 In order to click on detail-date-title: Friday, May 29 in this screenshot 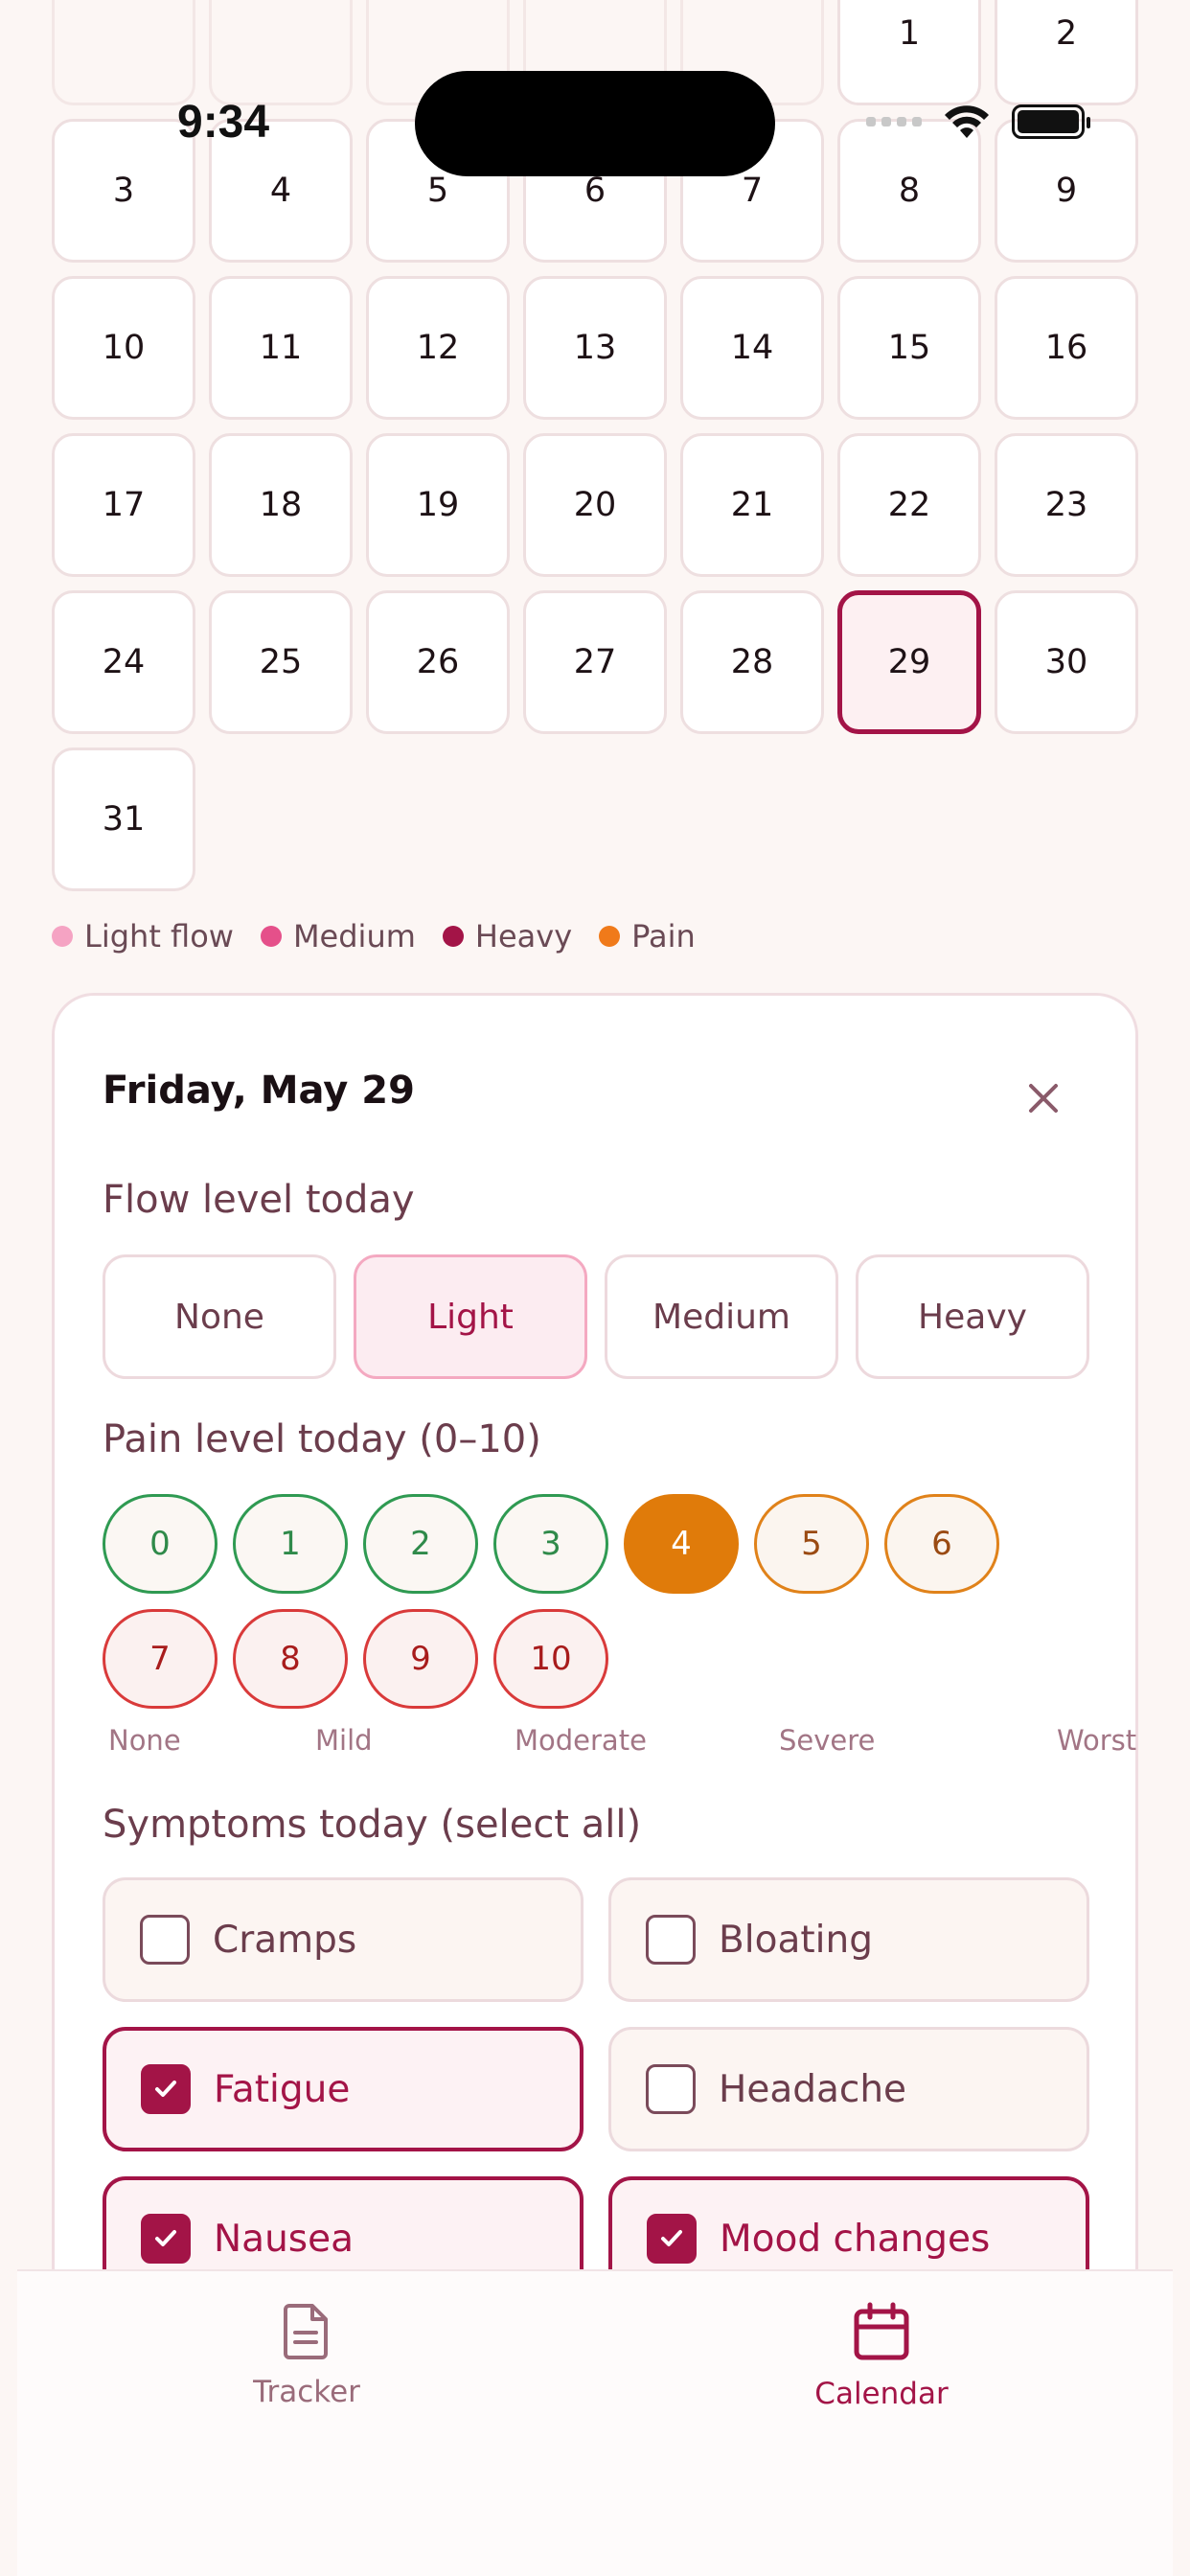, I will do `click(259, 1091)`.